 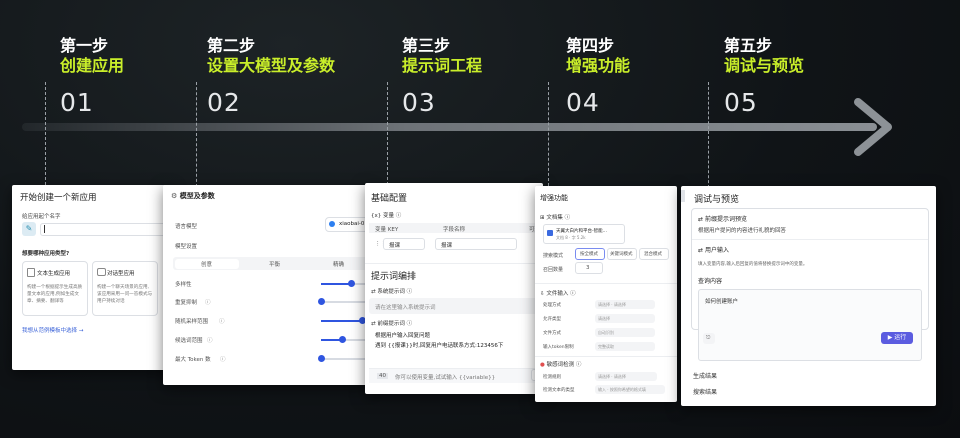 I want to click on step-title: 第四步, so click(x=590, y=45).